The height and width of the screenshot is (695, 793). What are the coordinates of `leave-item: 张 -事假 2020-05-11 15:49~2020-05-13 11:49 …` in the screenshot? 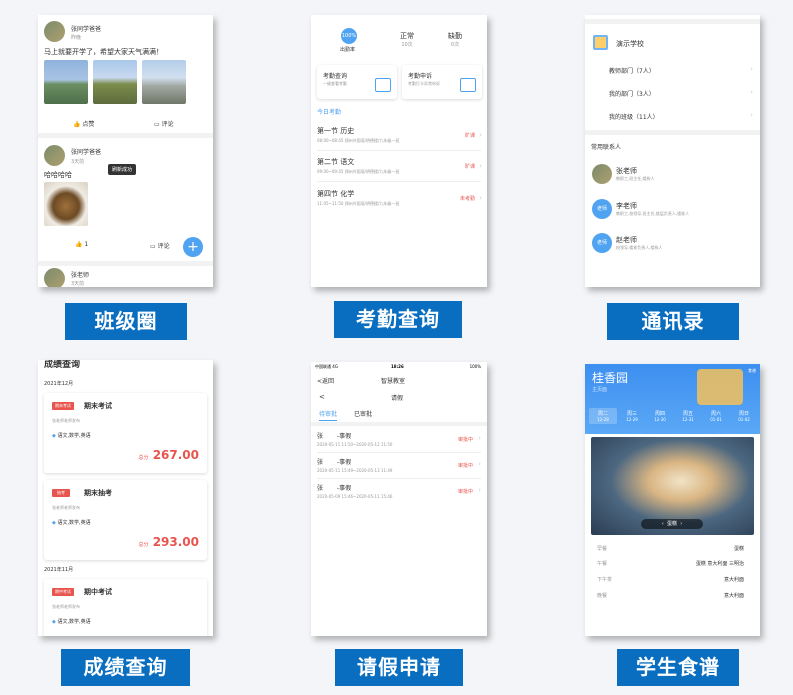 It's located at (399, 466).